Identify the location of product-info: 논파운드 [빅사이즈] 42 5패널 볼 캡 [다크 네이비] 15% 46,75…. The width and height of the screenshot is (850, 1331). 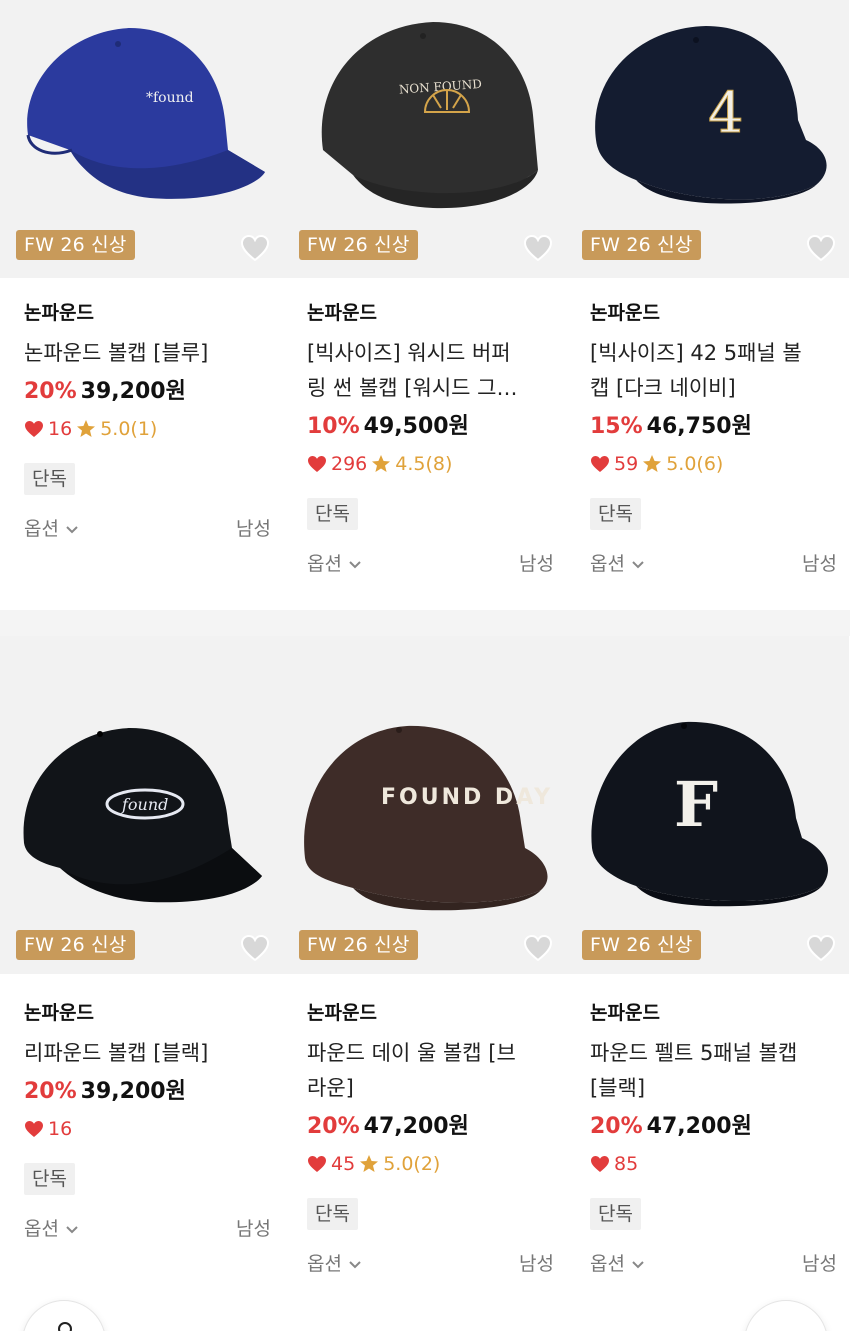
(713, 439).